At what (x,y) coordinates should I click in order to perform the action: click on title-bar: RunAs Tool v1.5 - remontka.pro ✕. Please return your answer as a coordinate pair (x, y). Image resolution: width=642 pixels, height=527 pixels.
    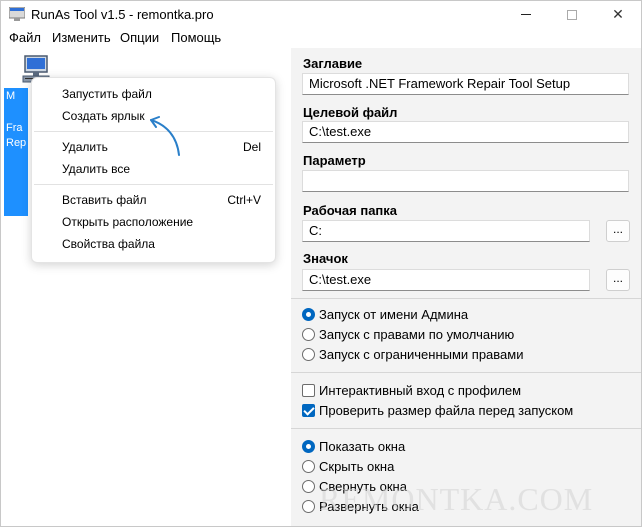
    Looking at the image, I should click on (321, 14).